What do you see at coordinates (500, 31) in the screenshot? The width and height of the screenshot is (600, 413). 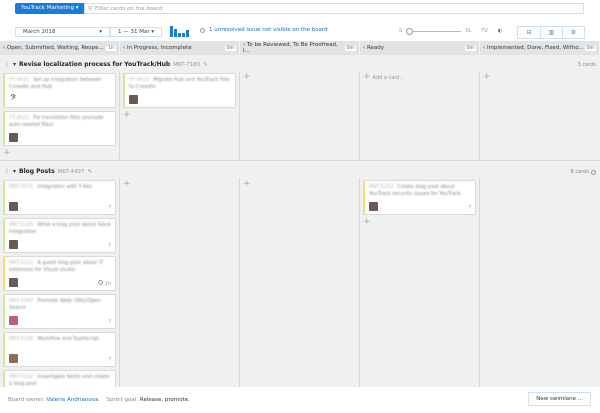 I see `contrast-icon: ◐` at bounding box center [500, 31].